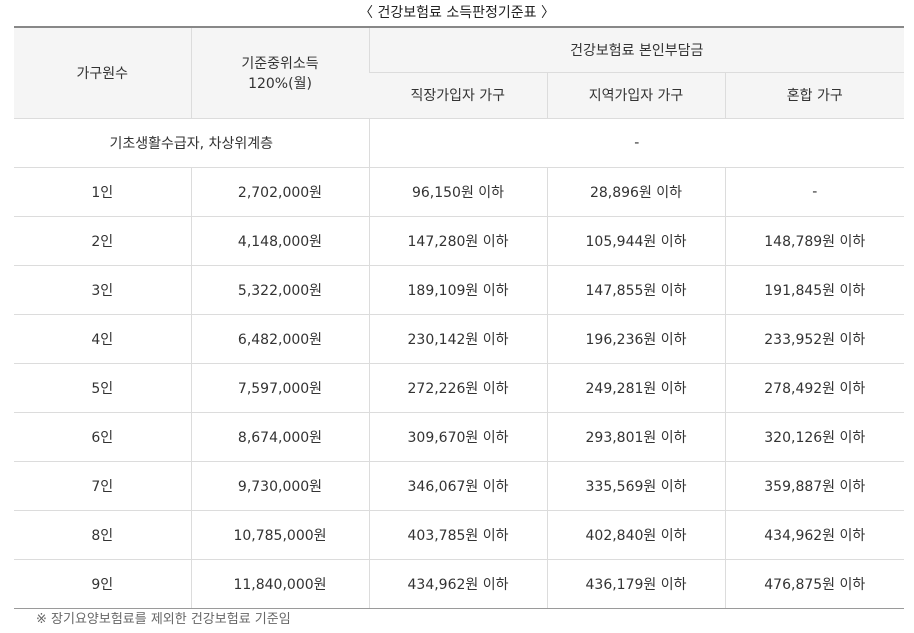  Describe the element at coordinates (102, 241) in the screenshot. I see `household-size-cell: 2인` at that location.